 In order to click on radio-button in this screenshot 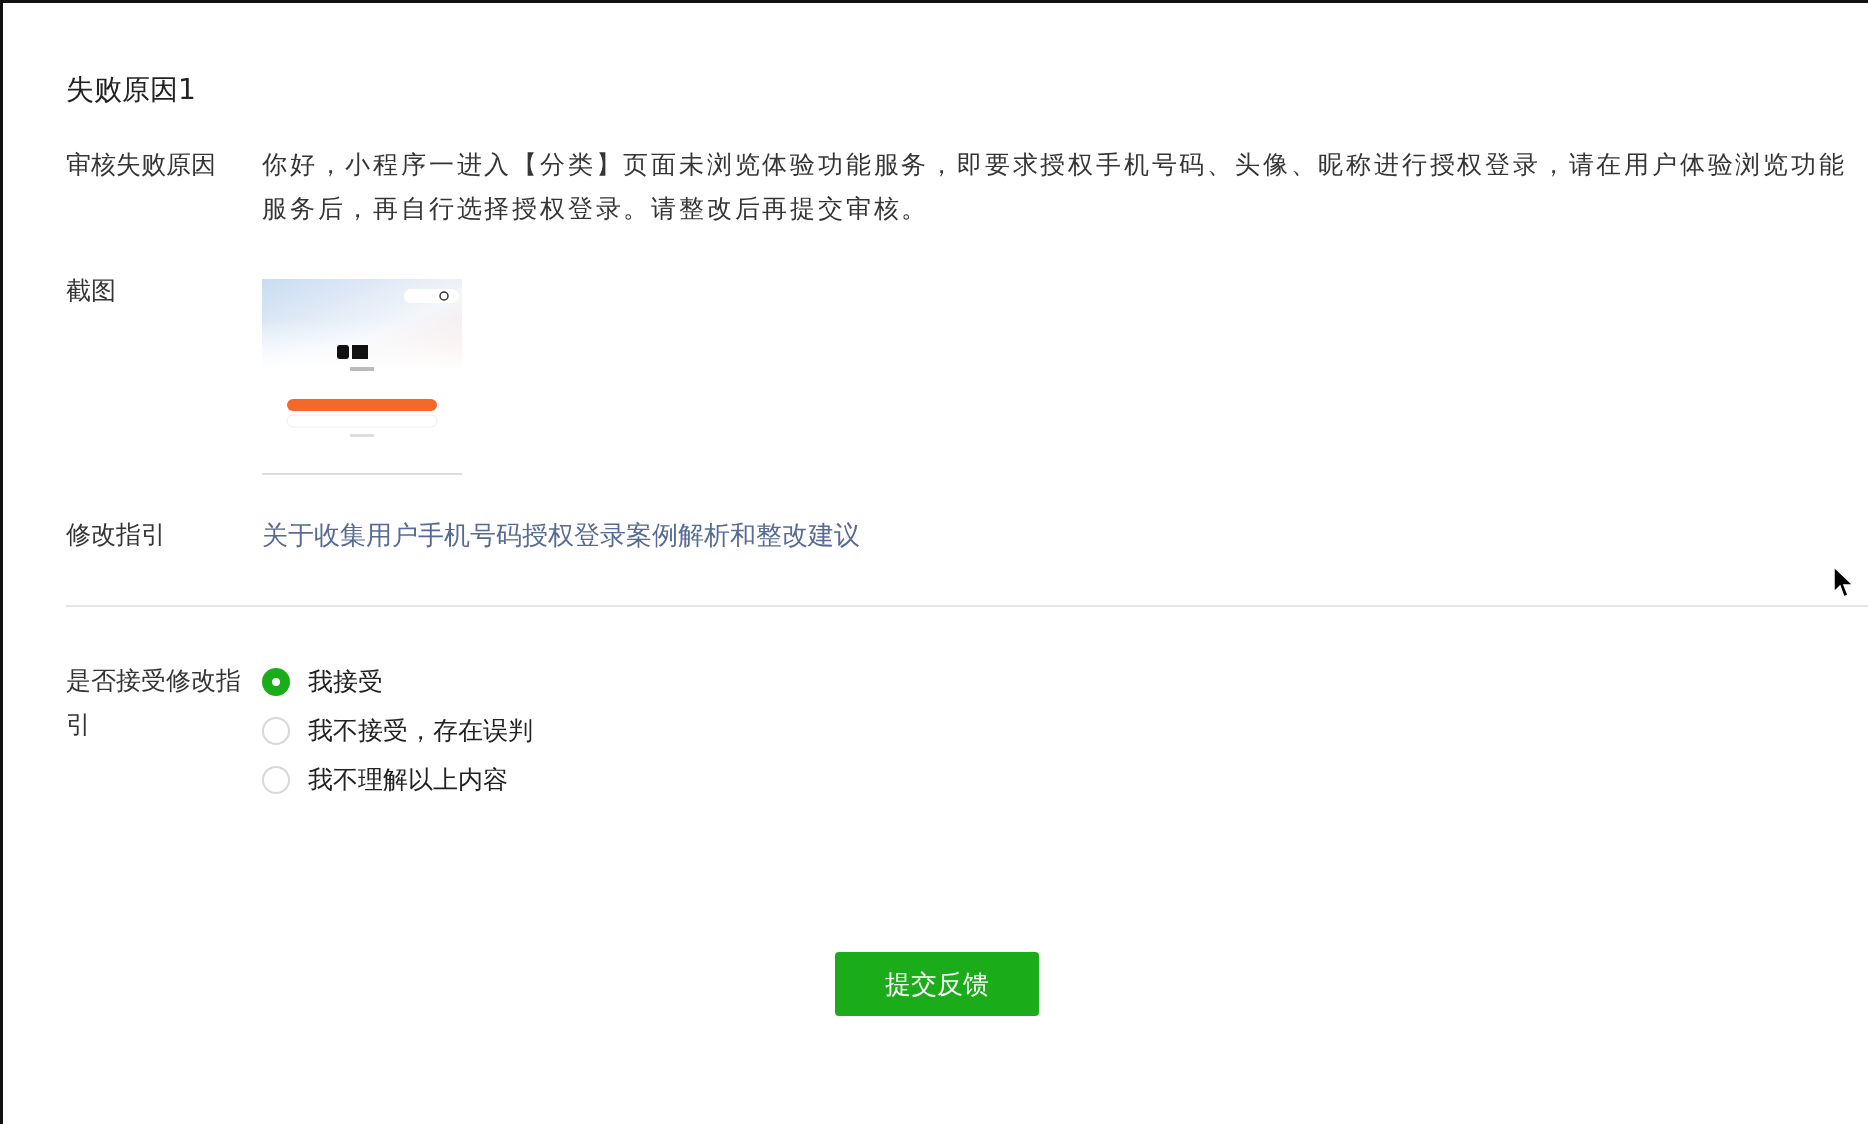, I will do `click(276, 681)`.